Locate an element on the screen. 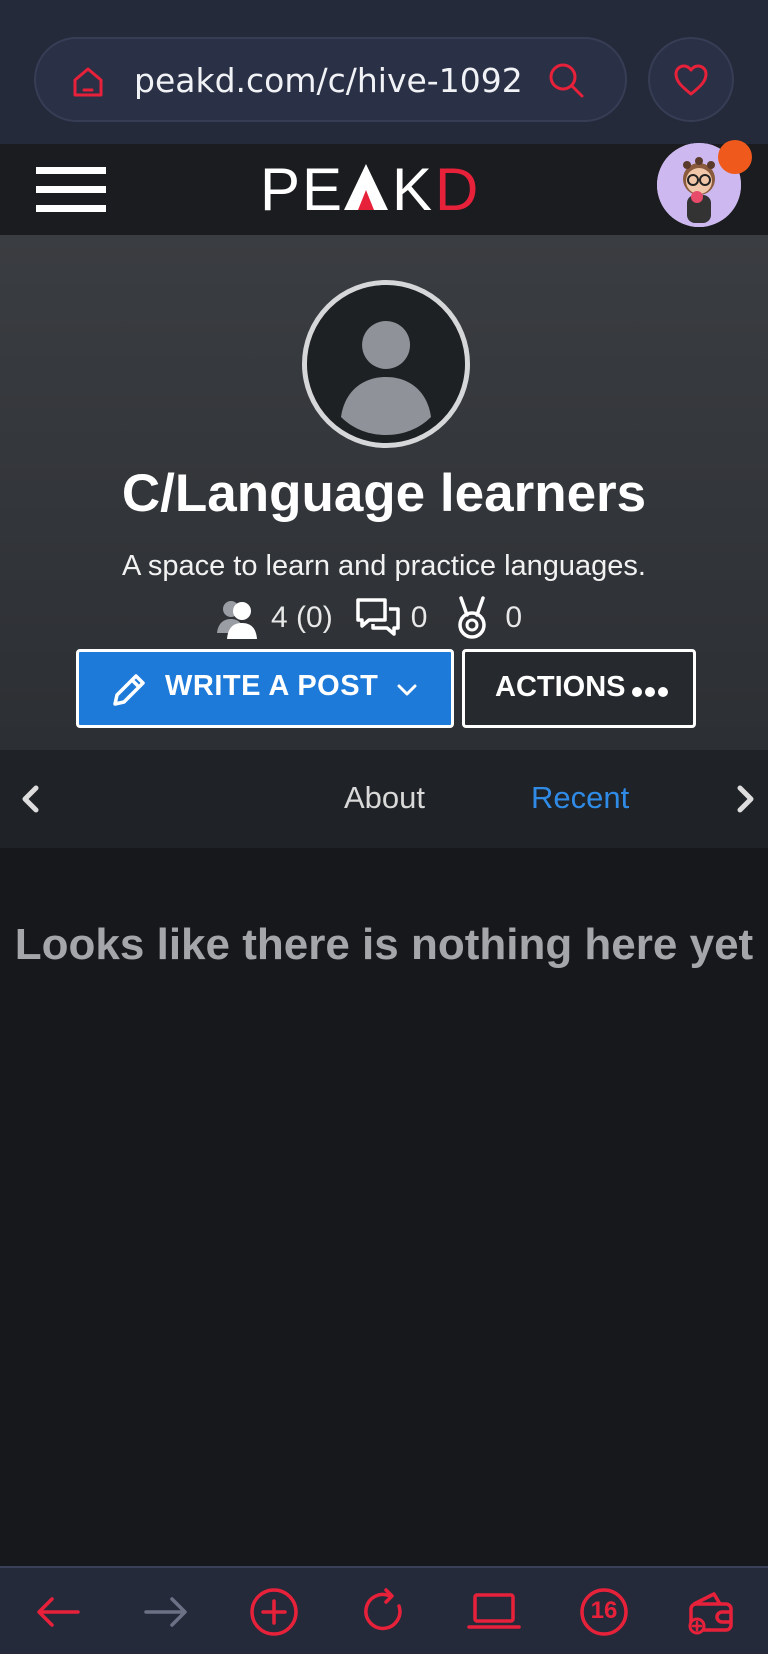 The height and width of the screenshot is (1654, 768). tab-count: 16 is located at coordinates (604, 1610).